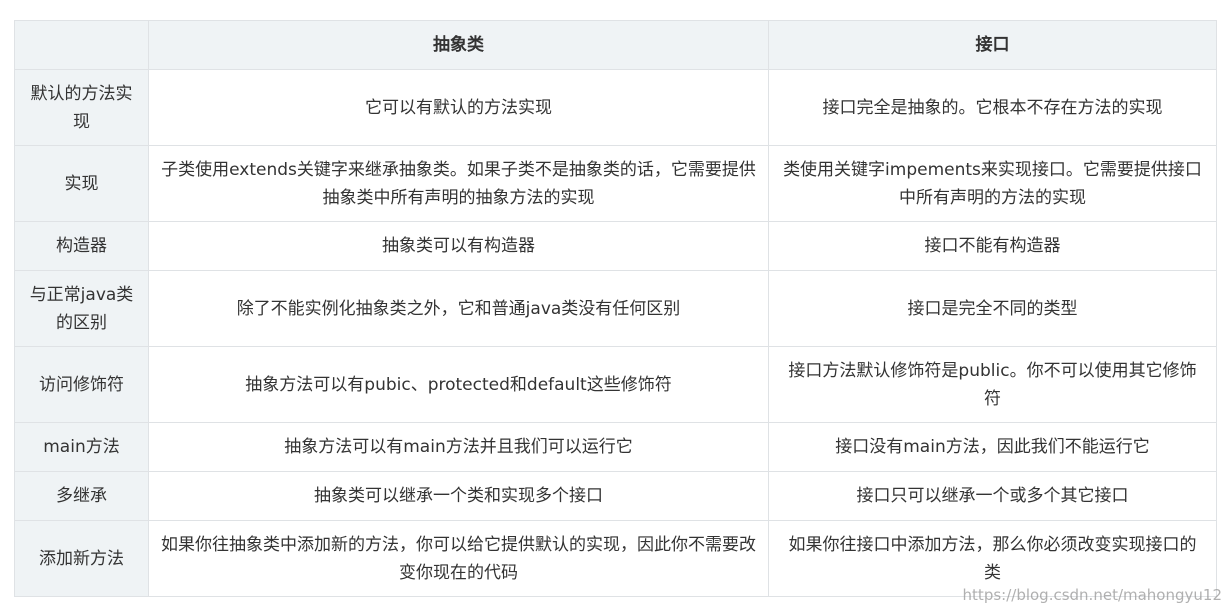  I want to click on watermark-text: https://blog.csdn.net/mahongyu12, so click(1092, 595).